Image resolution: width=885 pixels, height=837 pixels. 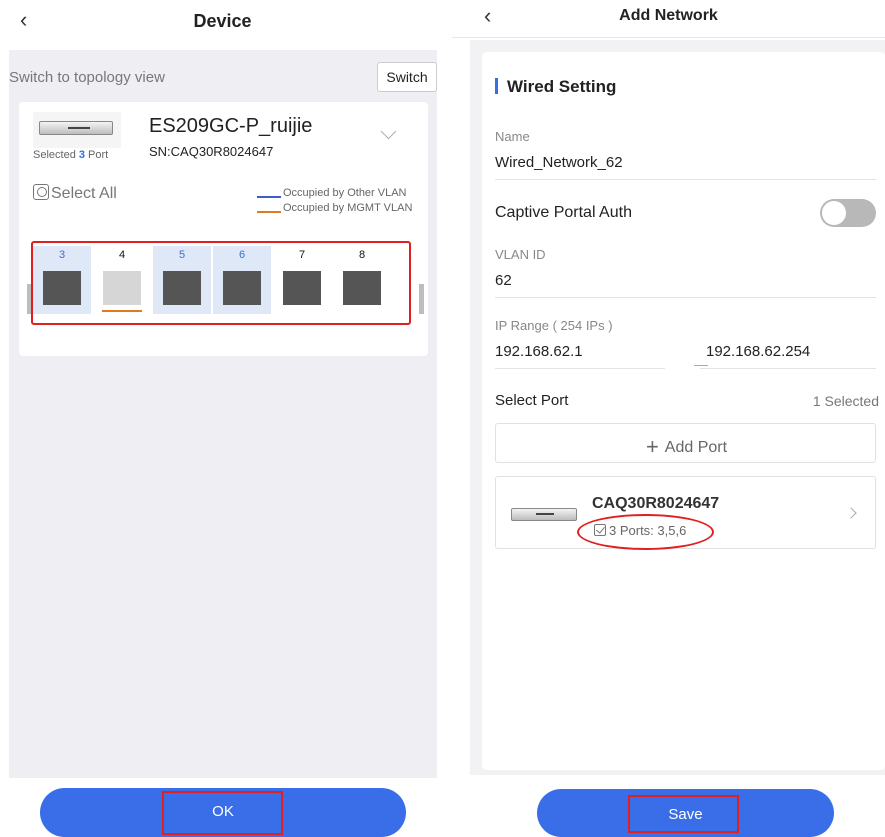 What do you see at coordinates (223, 75) in the screenshot?
I see `topology-row: Switch to topology view Switch` at bounding box center [223, 75].